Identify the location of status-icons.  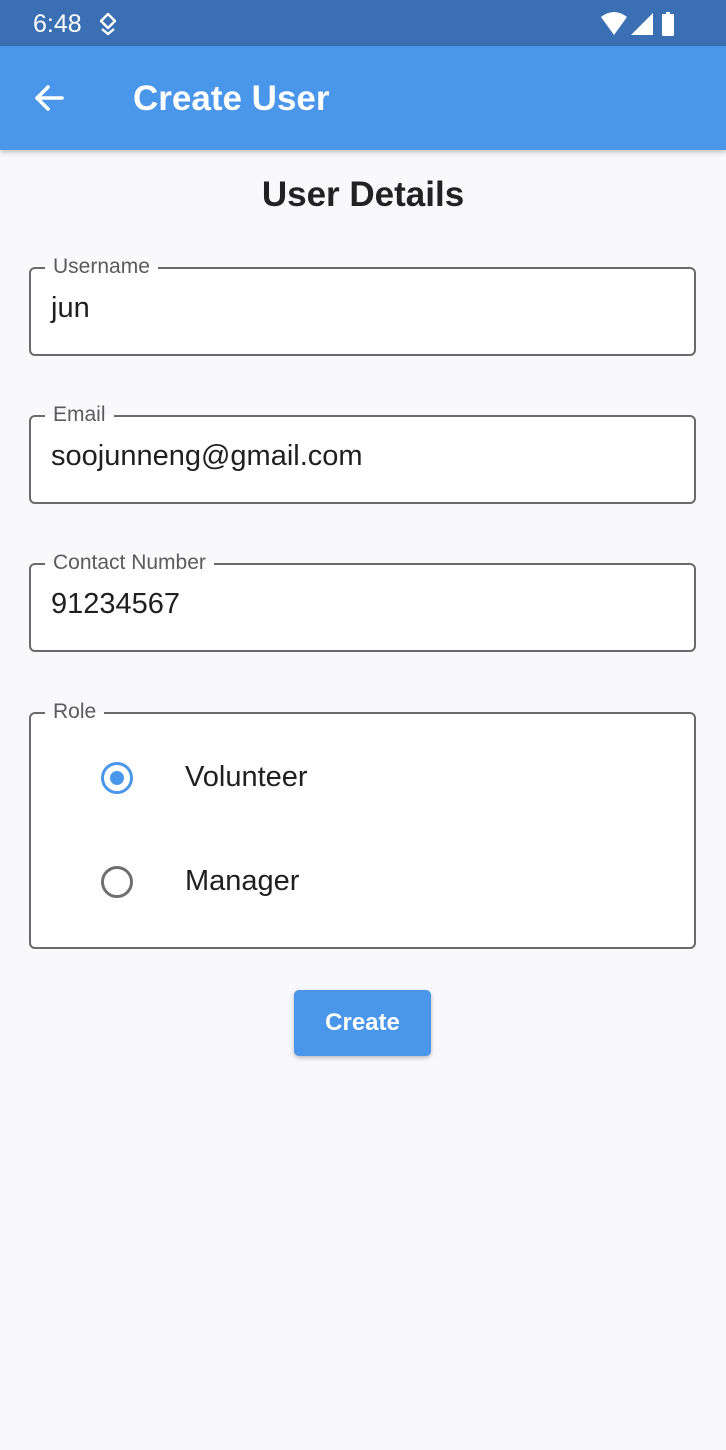
(639, 24).